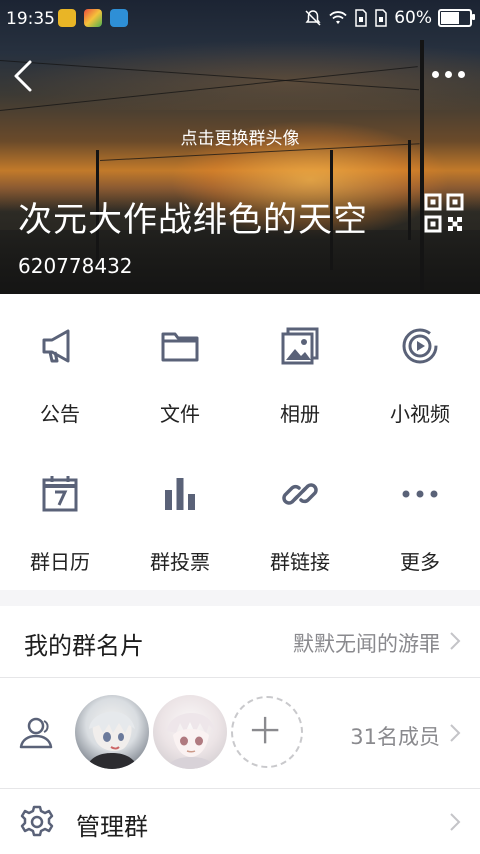  Describe the element at coordinates (60, 494) in the screenshot. I see `calendar-icon` at that location.